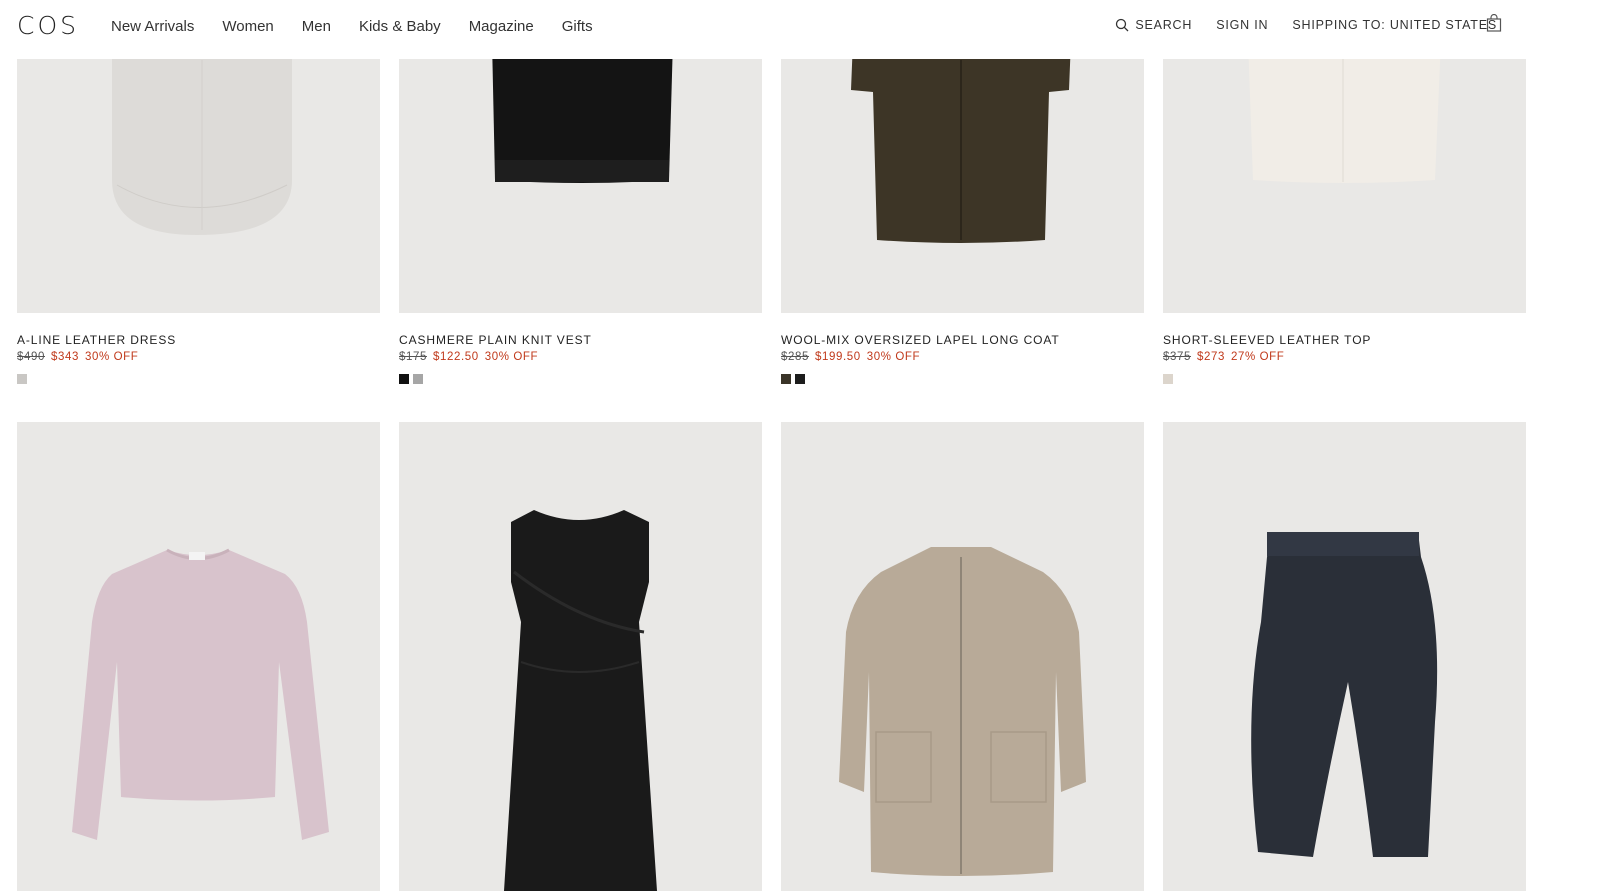  What do you see at coordinates (64, 357) in the screenshot?
I see `sale-price: $343` at bounding box center [64, 357].